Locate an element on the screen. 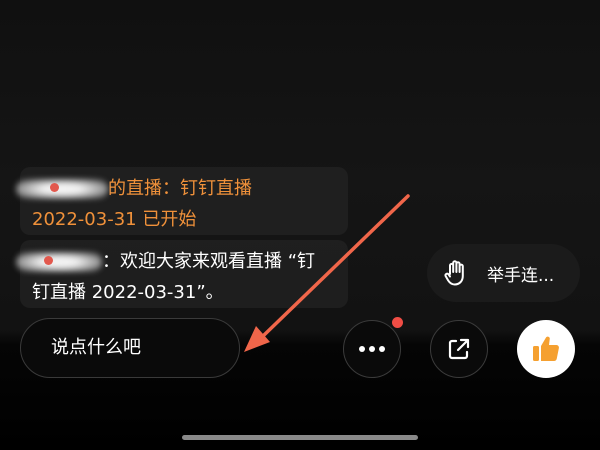 The width and height of the screenshot is (600, 450). system-message-line-2: 2022-03-31 已开始 is located at coordinates (114, 219).